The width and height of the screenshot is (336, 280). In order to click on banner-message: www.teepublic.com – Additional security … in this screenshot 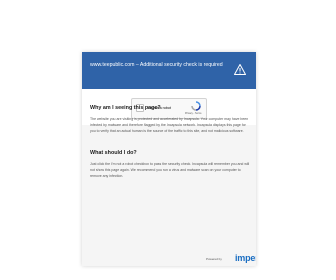, I will do `click(156, 65)`.